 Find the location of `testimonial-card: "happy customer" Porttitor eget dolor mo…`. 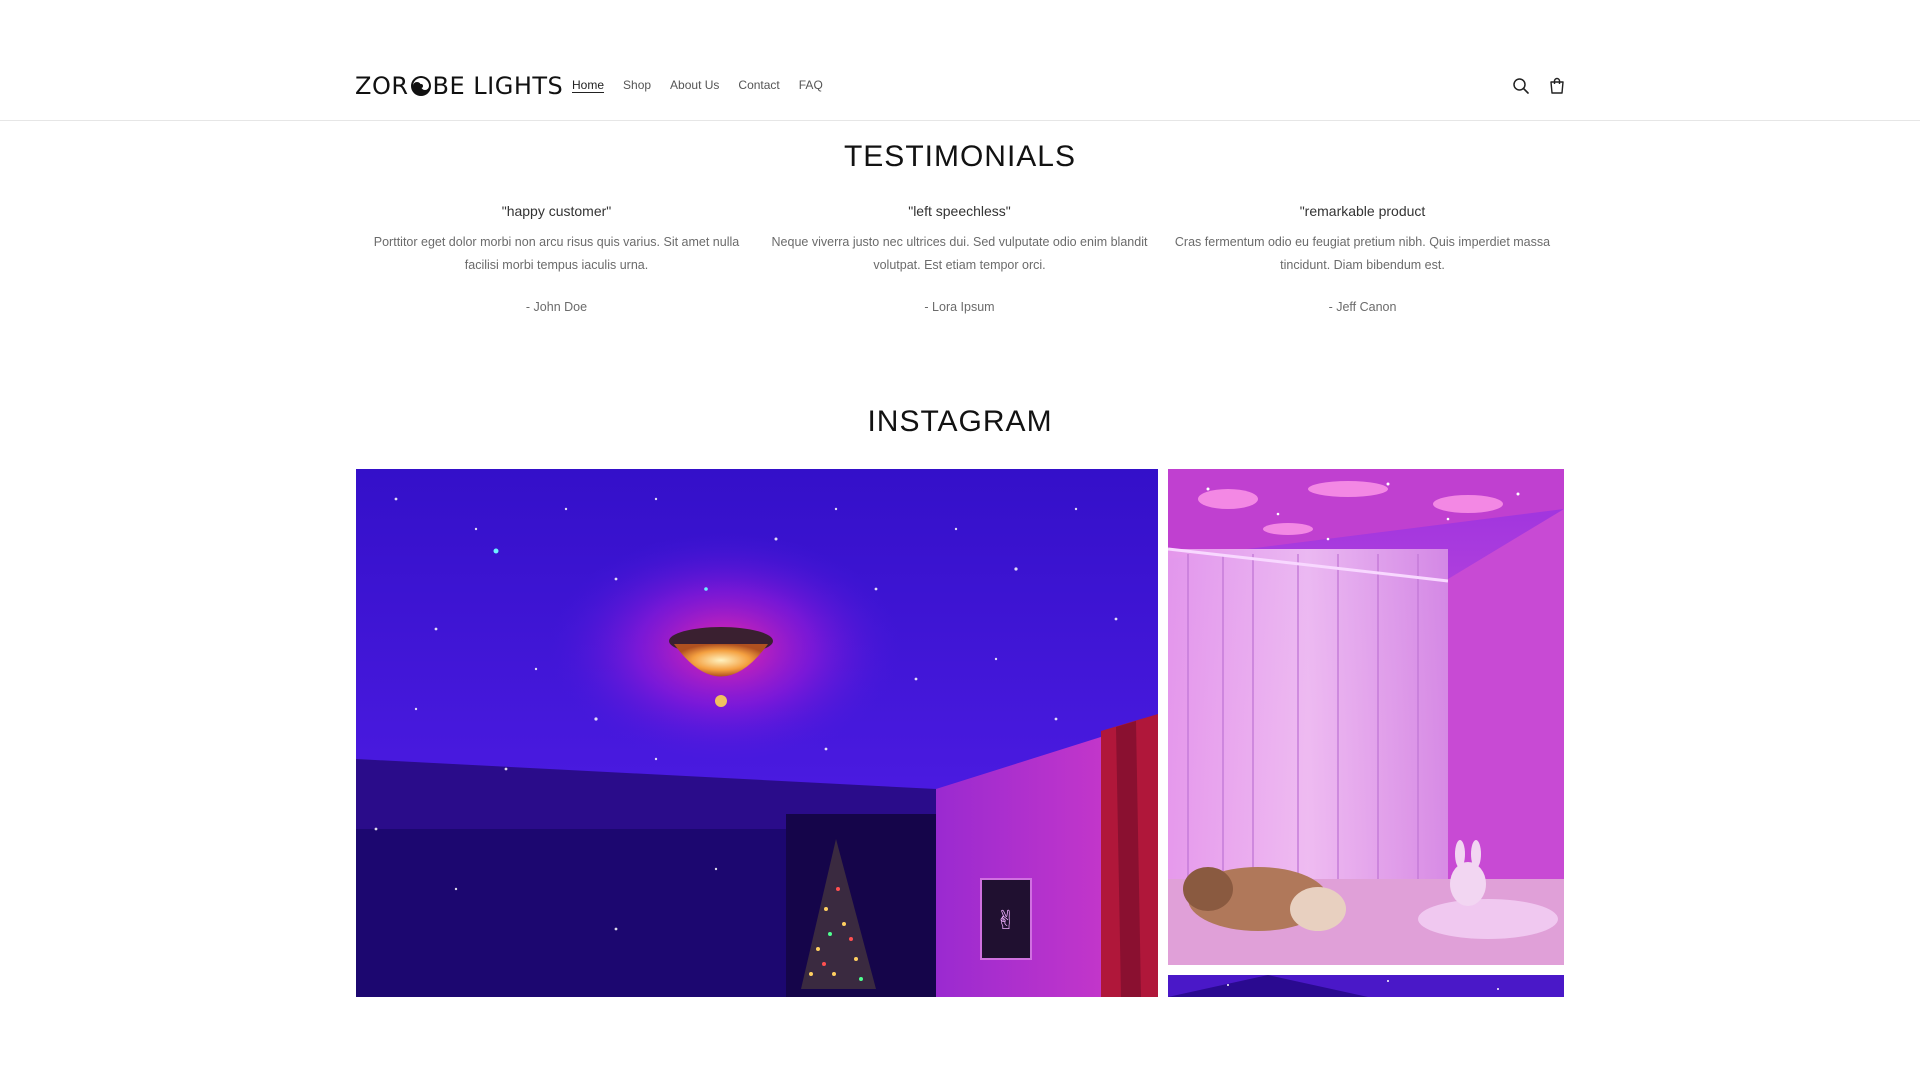

testimonial-card: "happy customer" Porttitor eget dolor mo… is located at coordinates (556, 258).